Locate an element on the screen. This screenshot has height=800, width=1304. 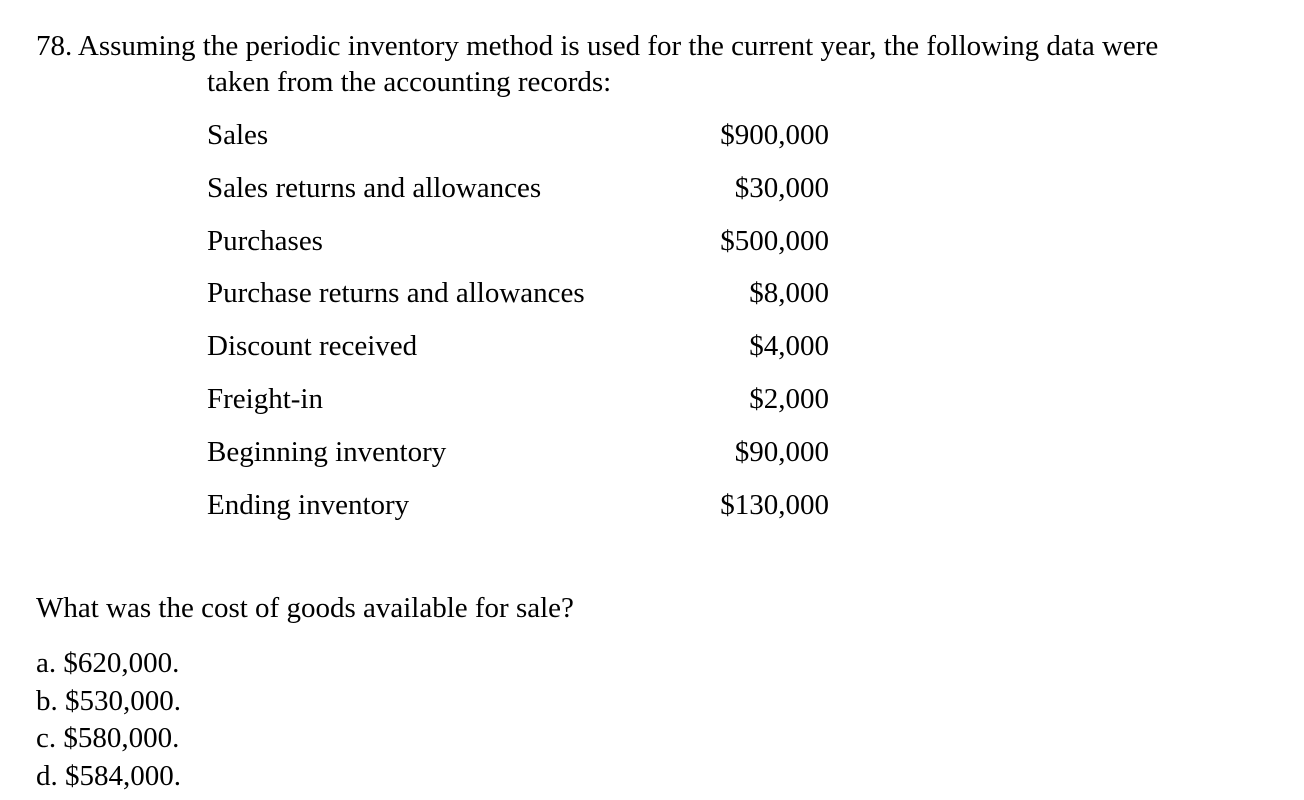
data-row-purchases: Purchases $500,000 is located at coordinates (518, 246).